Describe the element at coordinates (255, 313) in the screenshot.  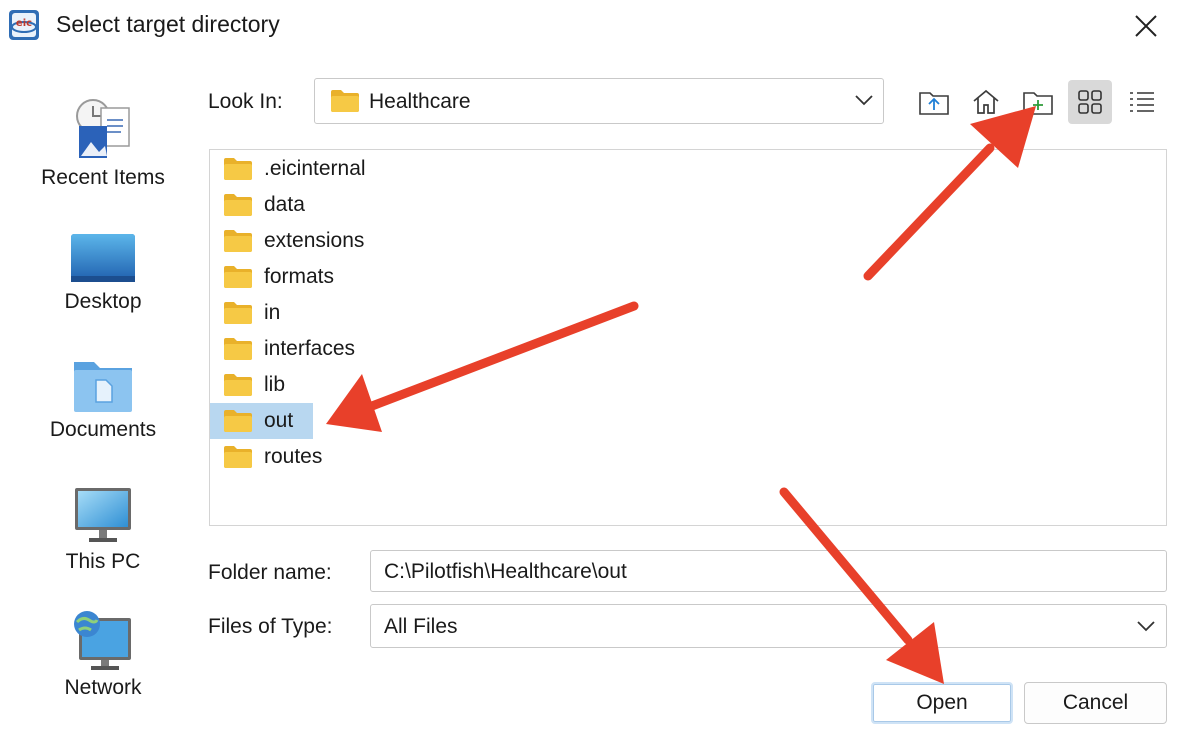
I see `list-item: in` at that location.